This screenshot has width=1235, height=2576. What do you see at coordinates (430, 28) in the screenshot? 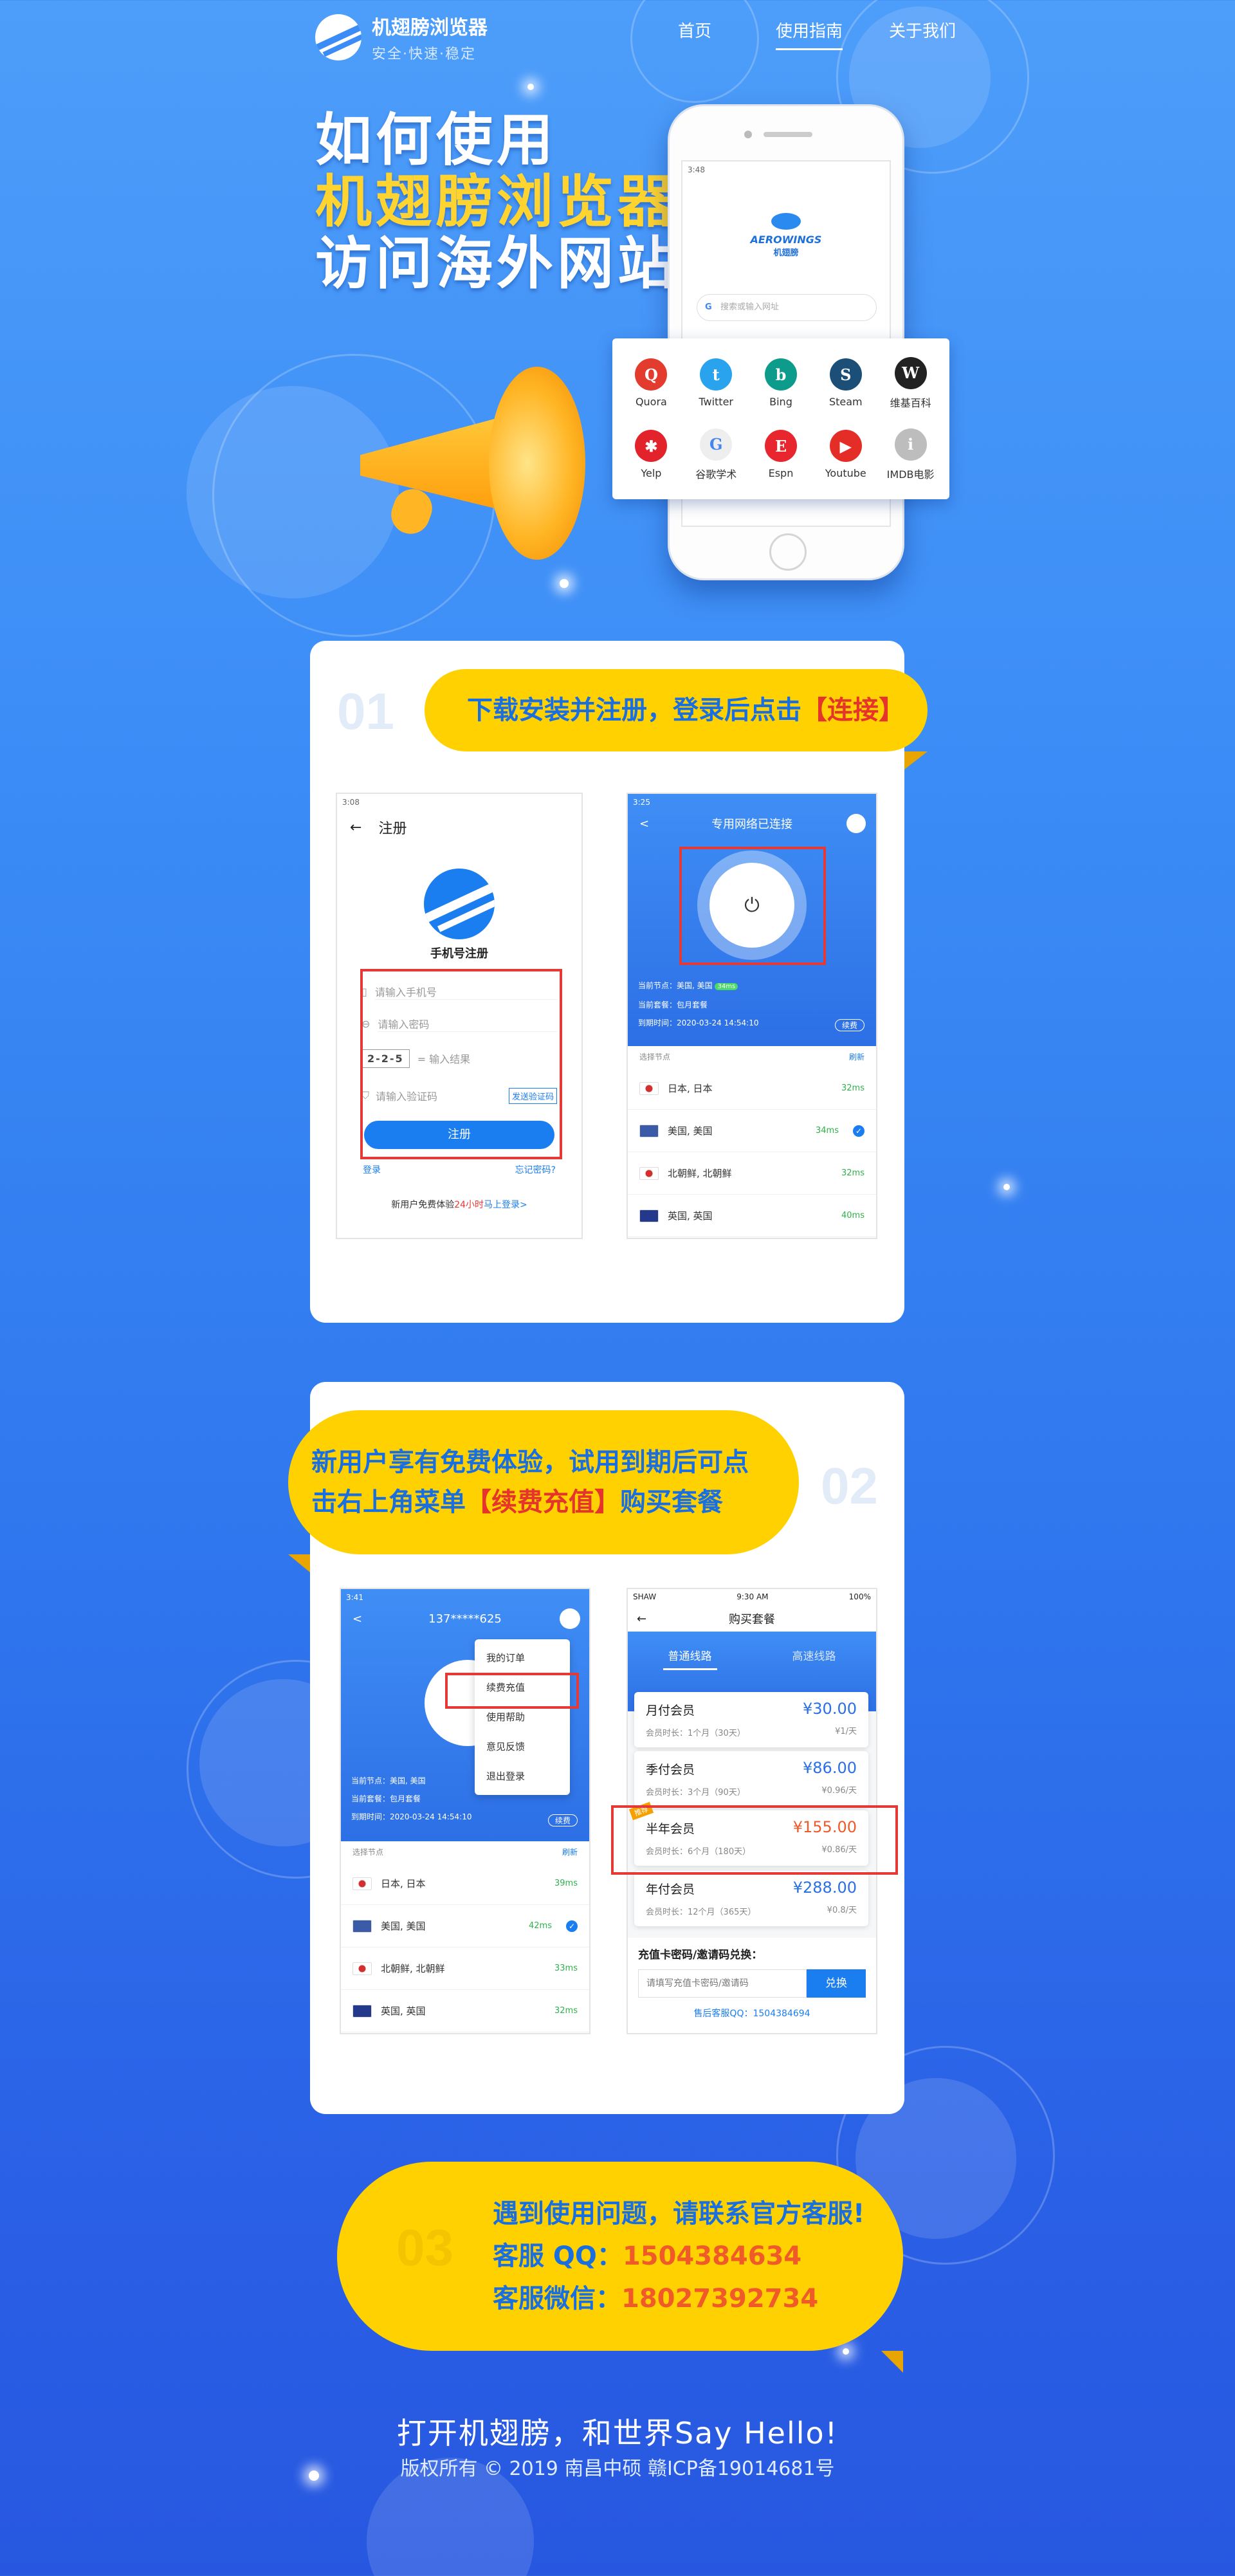
I see `brand-name: 机翅膀浏览器` at bounding box center [430, 28].